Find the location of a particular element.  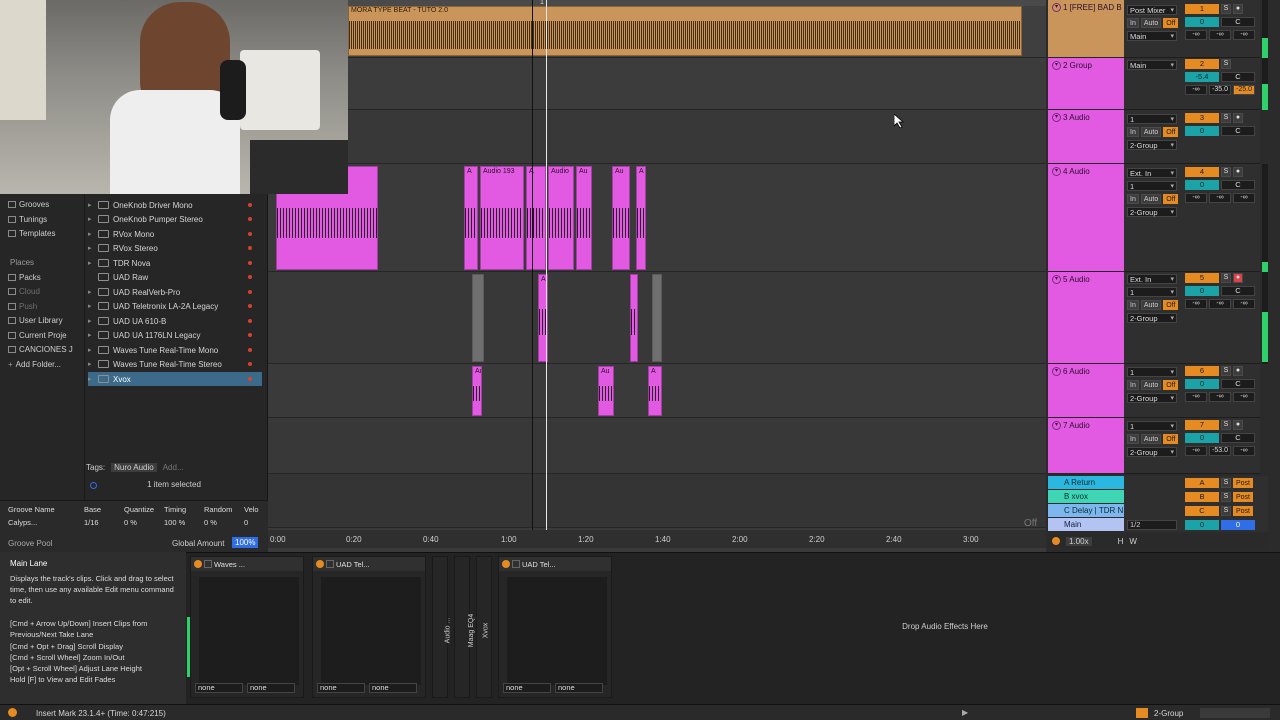

track-header-4: ▾ 4 Audio is located at coordinates (1086, 218).